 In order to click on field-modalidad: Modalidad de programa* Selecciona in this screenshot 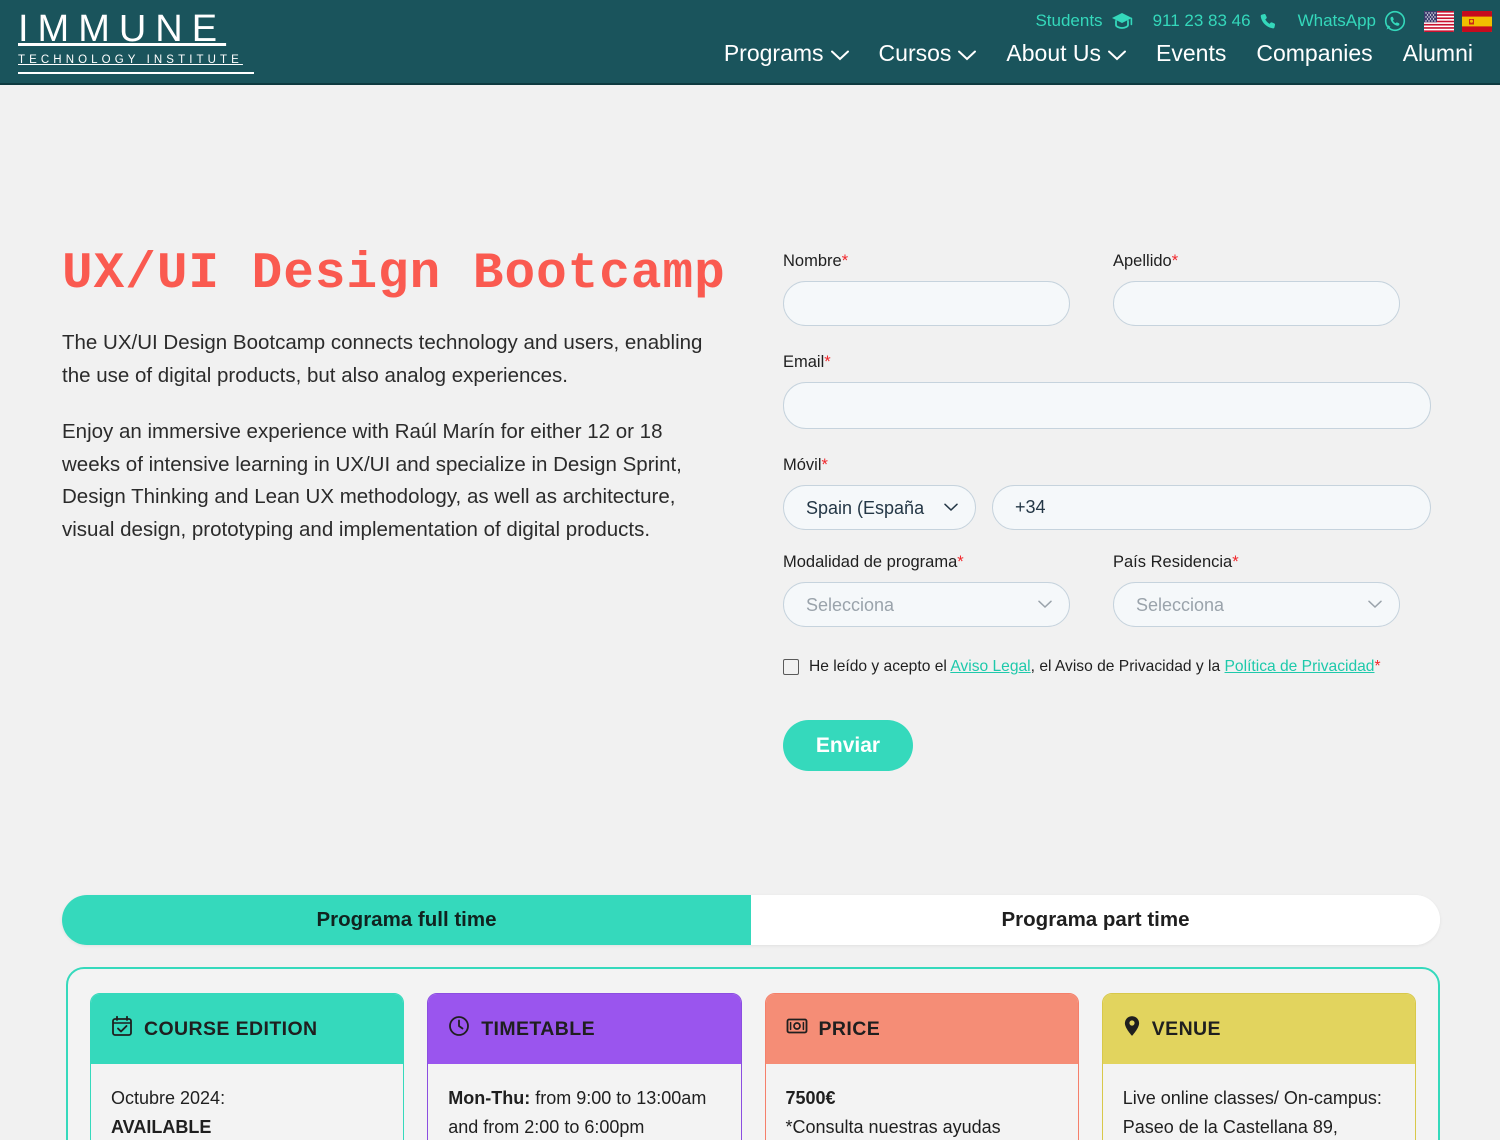, I will do `click(926, 589)`.